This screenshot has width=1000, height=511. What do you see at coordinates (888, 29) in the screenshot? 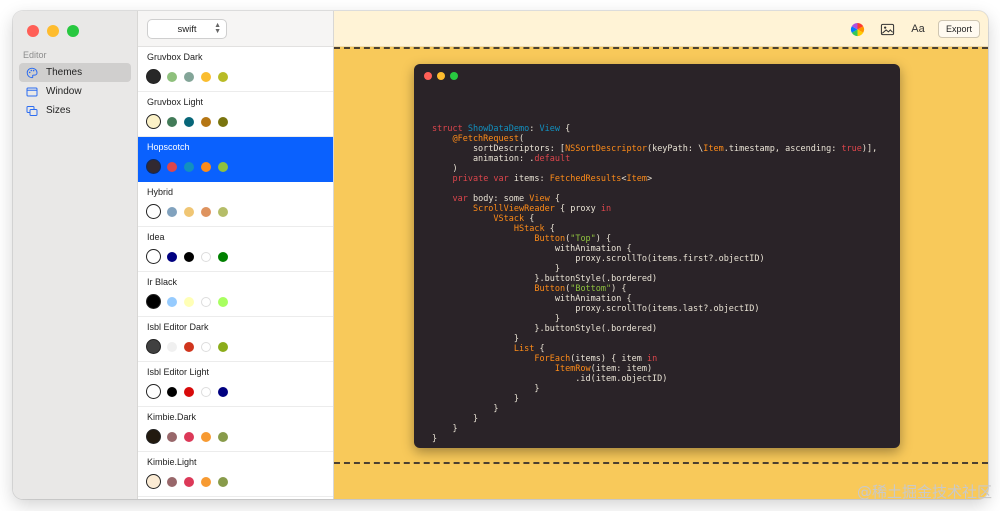
I see `background-image-button` at bounding box center [888, 29].